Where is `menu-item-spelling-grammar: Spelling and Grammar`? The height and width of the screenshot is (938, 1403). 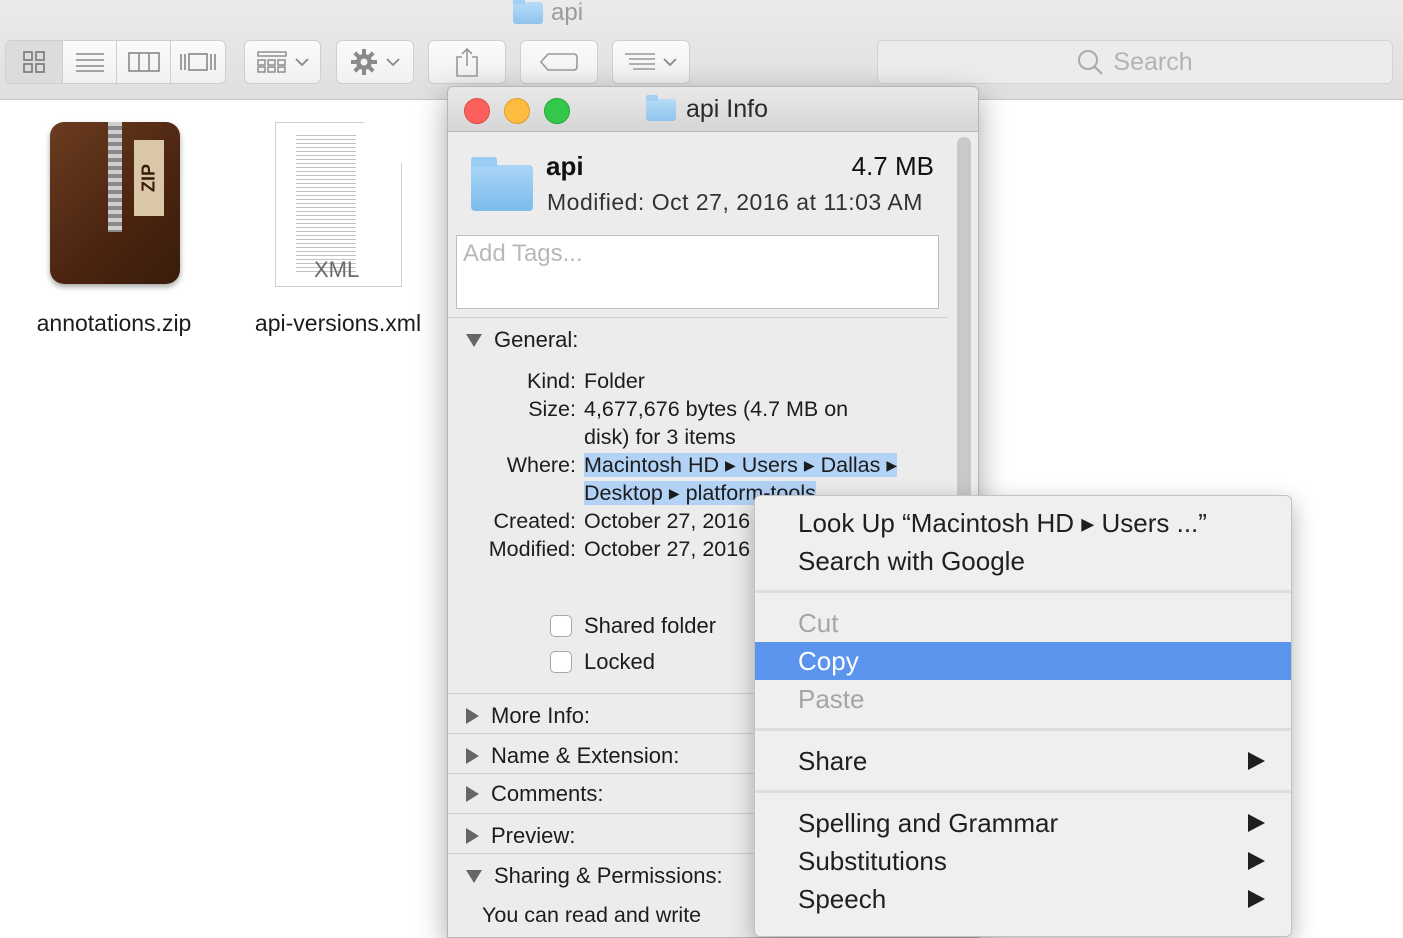 menu-item-spelling-grammar: Spelling and Grammar is located at coordinates (1023, 823).